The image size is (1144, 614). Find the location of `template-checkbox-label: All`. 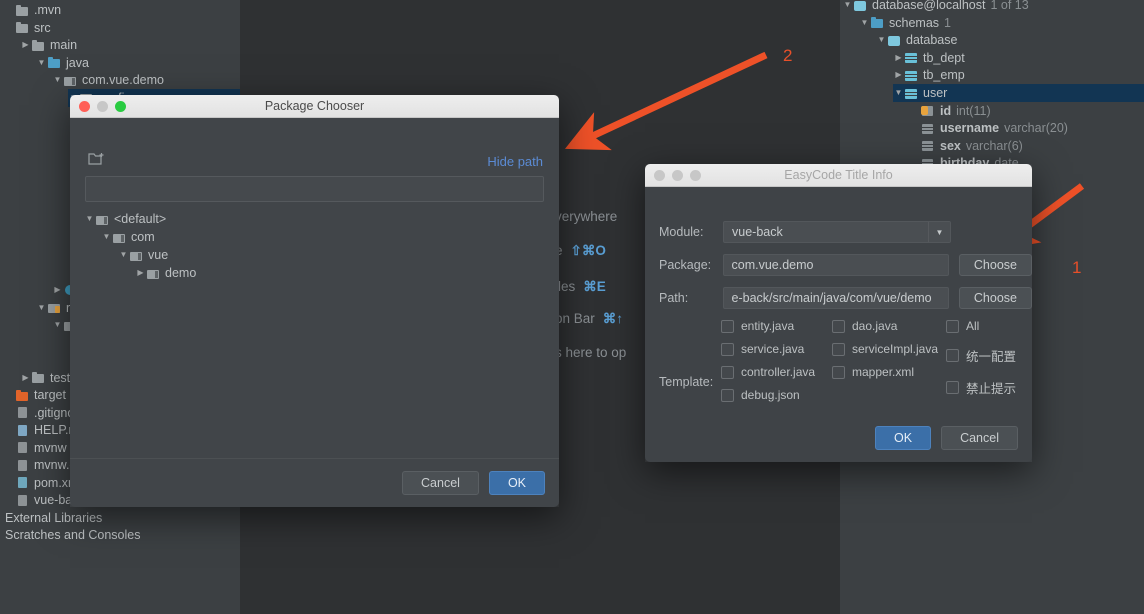

template-checkbox-label: All is located at coordinates (973, 326).